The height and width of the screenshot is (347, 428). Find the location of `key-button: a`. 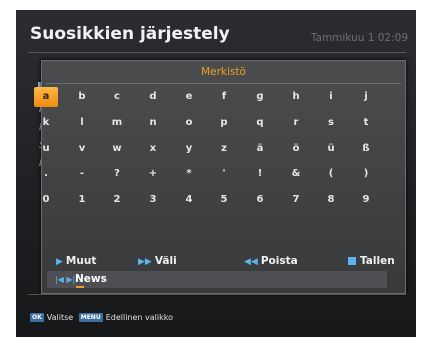

key-button: a is located at coordinates (46, 97).